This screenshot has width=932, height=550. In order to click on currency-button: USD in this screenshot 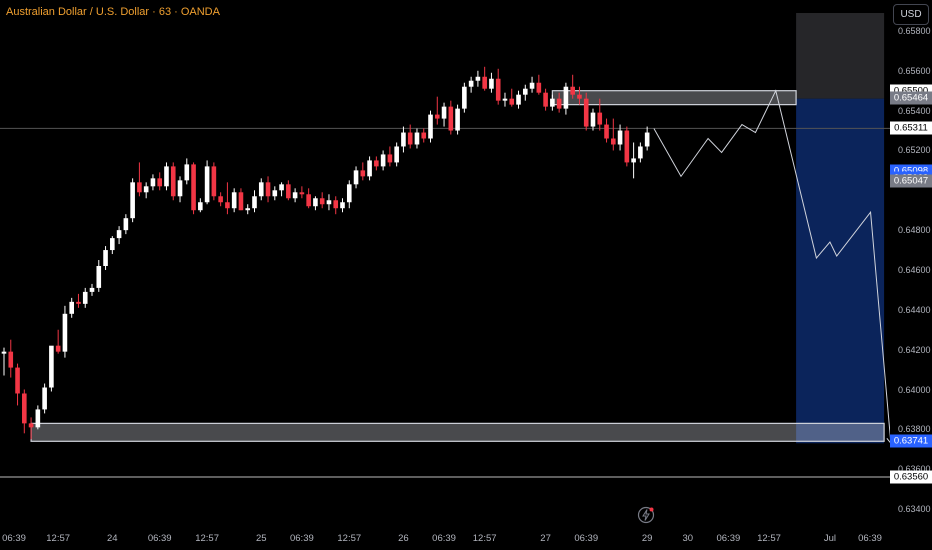, I will do `click(911, 14)`.